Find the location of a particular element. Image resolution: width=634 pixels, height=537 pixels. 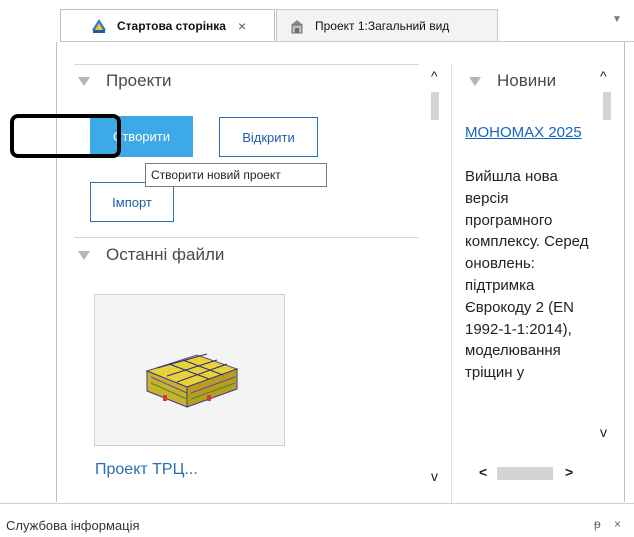

panel-left-border is located at coordinates (56, 272).